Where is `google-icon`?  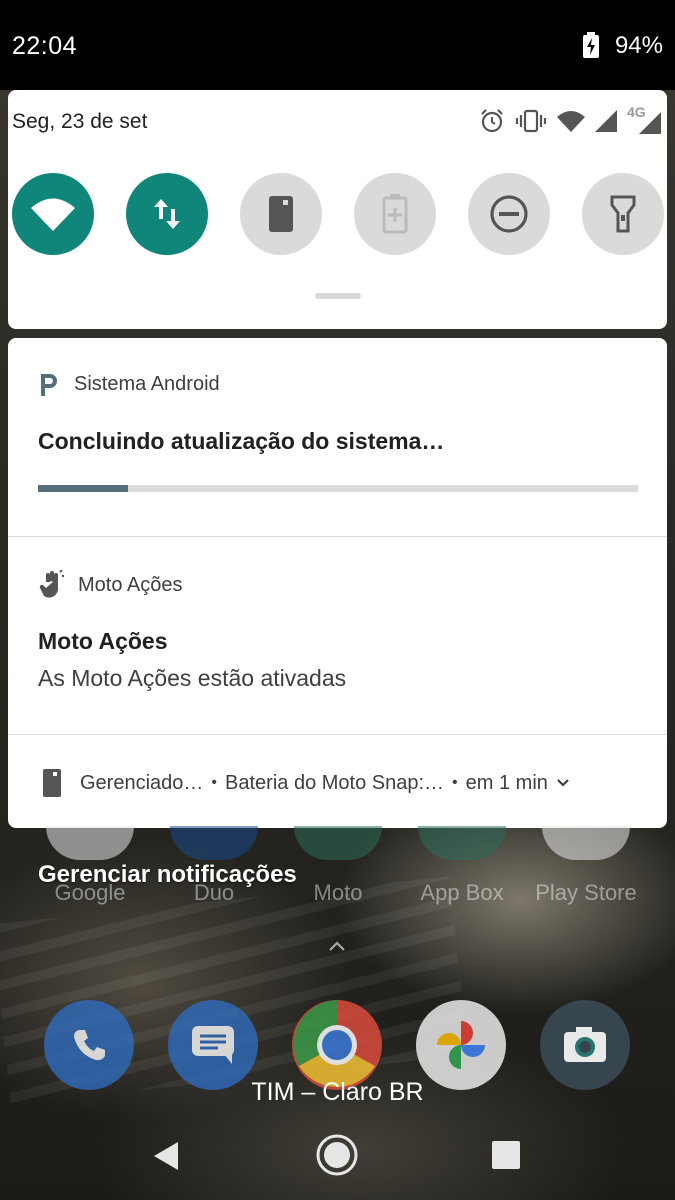 google-icon is located at coordinates (90, 843).